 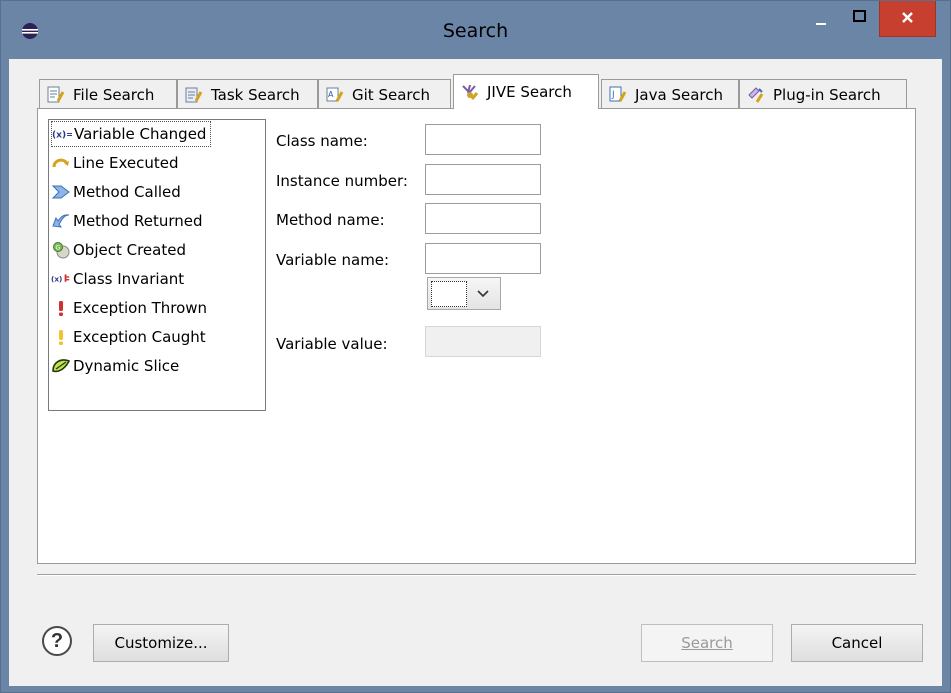 I want to click on tab-jive-search: JIVE Search, so click(x=526, y=91).